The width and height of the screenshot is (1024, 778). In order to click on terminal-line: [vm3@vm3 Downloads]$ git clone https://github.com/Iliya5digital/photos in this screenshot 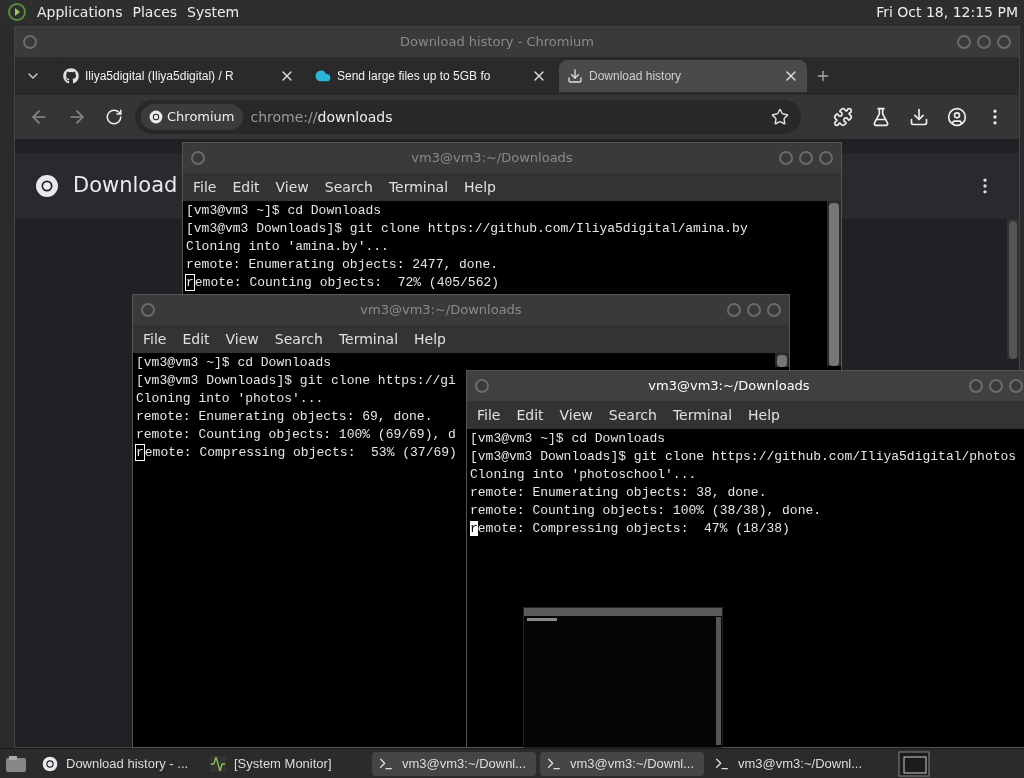, I will do `click(743, 457)`.